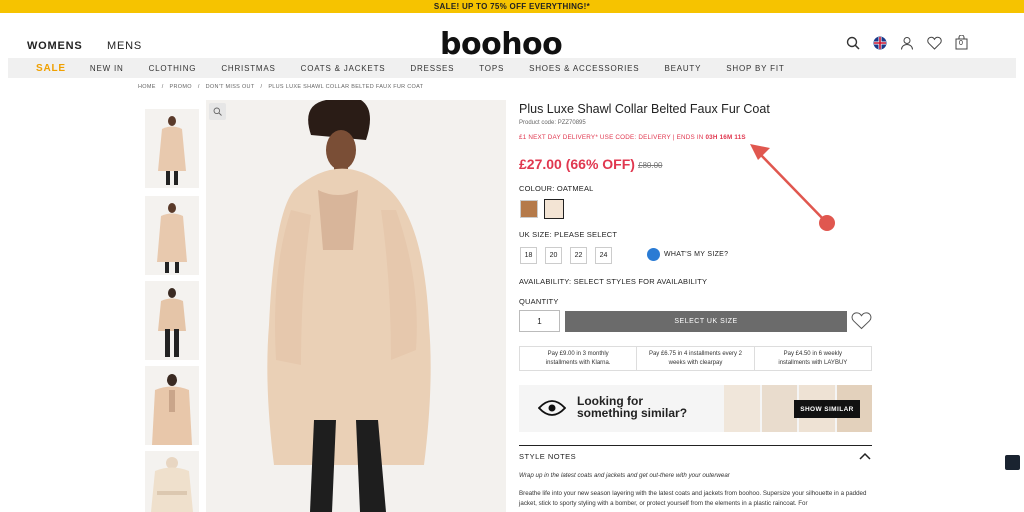 Image resolution: width=1024 pixels, height=512 pixels. I want to click on quantity-input: 1, so click(539, 321).